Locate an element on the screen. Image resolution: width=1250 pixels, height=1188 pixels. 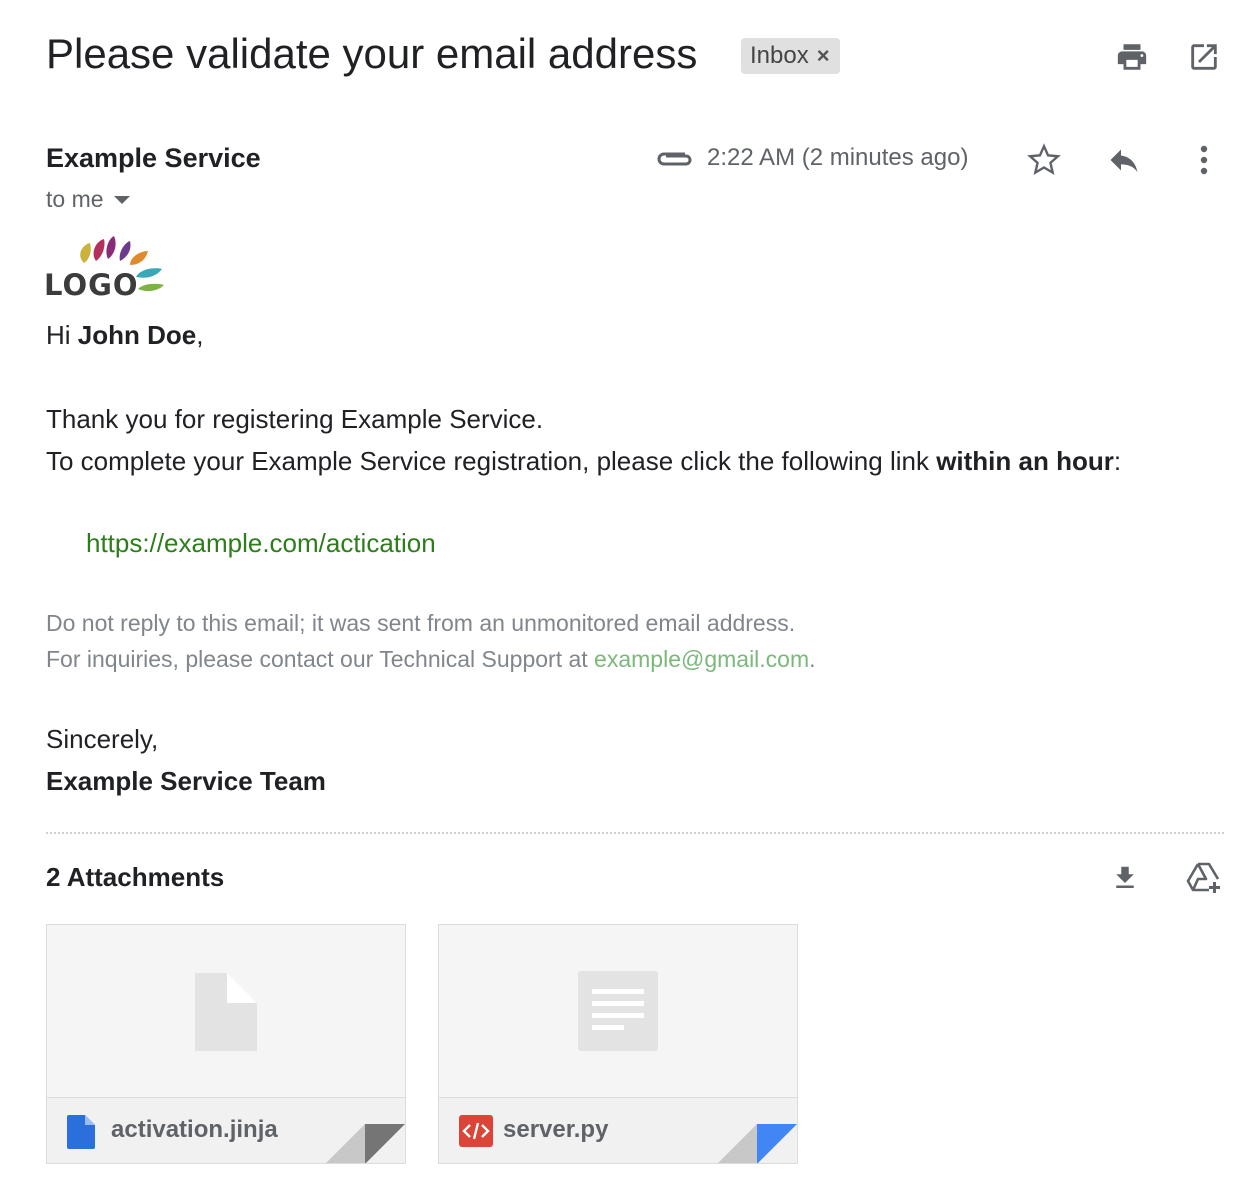
more-options-button is located at coordinates (1204, 160).